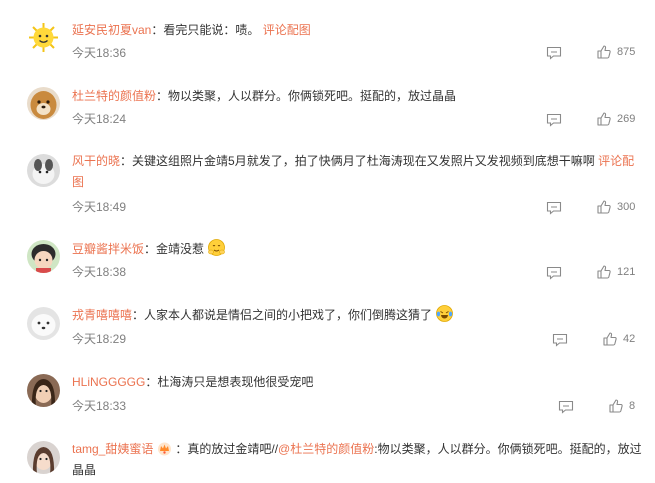  What do you see at coordinates (99, 272) in the screenshot?
I see `comment-time: 今天18:38` at bounding box center [99, 272].